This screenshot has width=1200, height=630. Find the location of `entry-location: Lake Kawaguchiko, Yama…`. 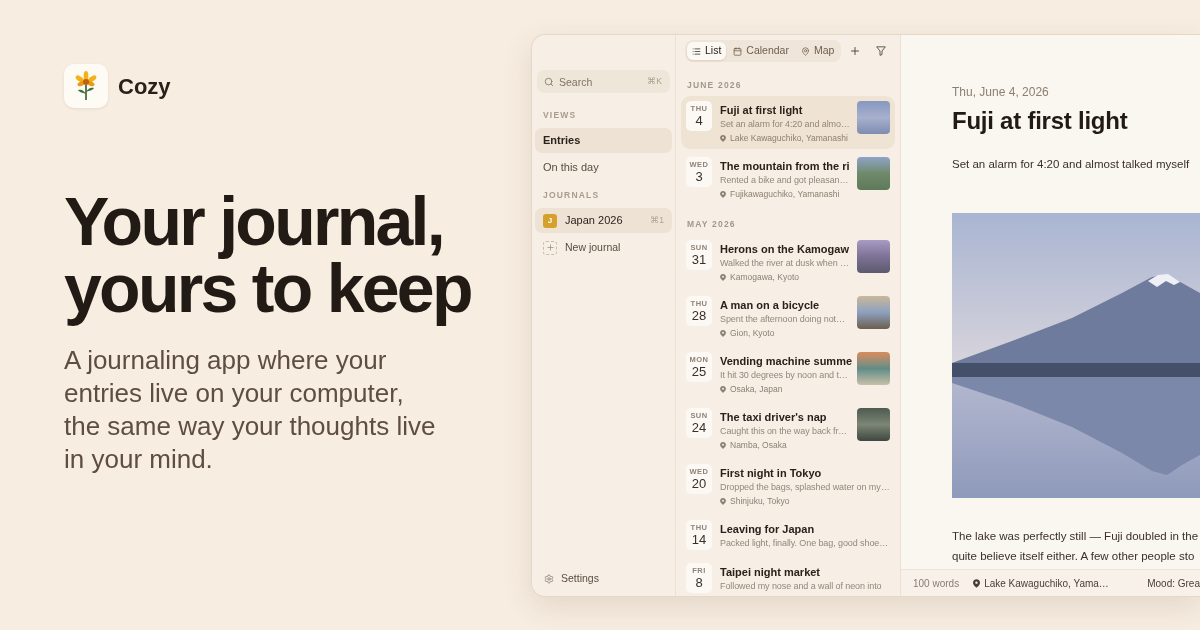

entry-location: Lake Kawaguchiko, Yama… is located at coordinates (1046, 583).